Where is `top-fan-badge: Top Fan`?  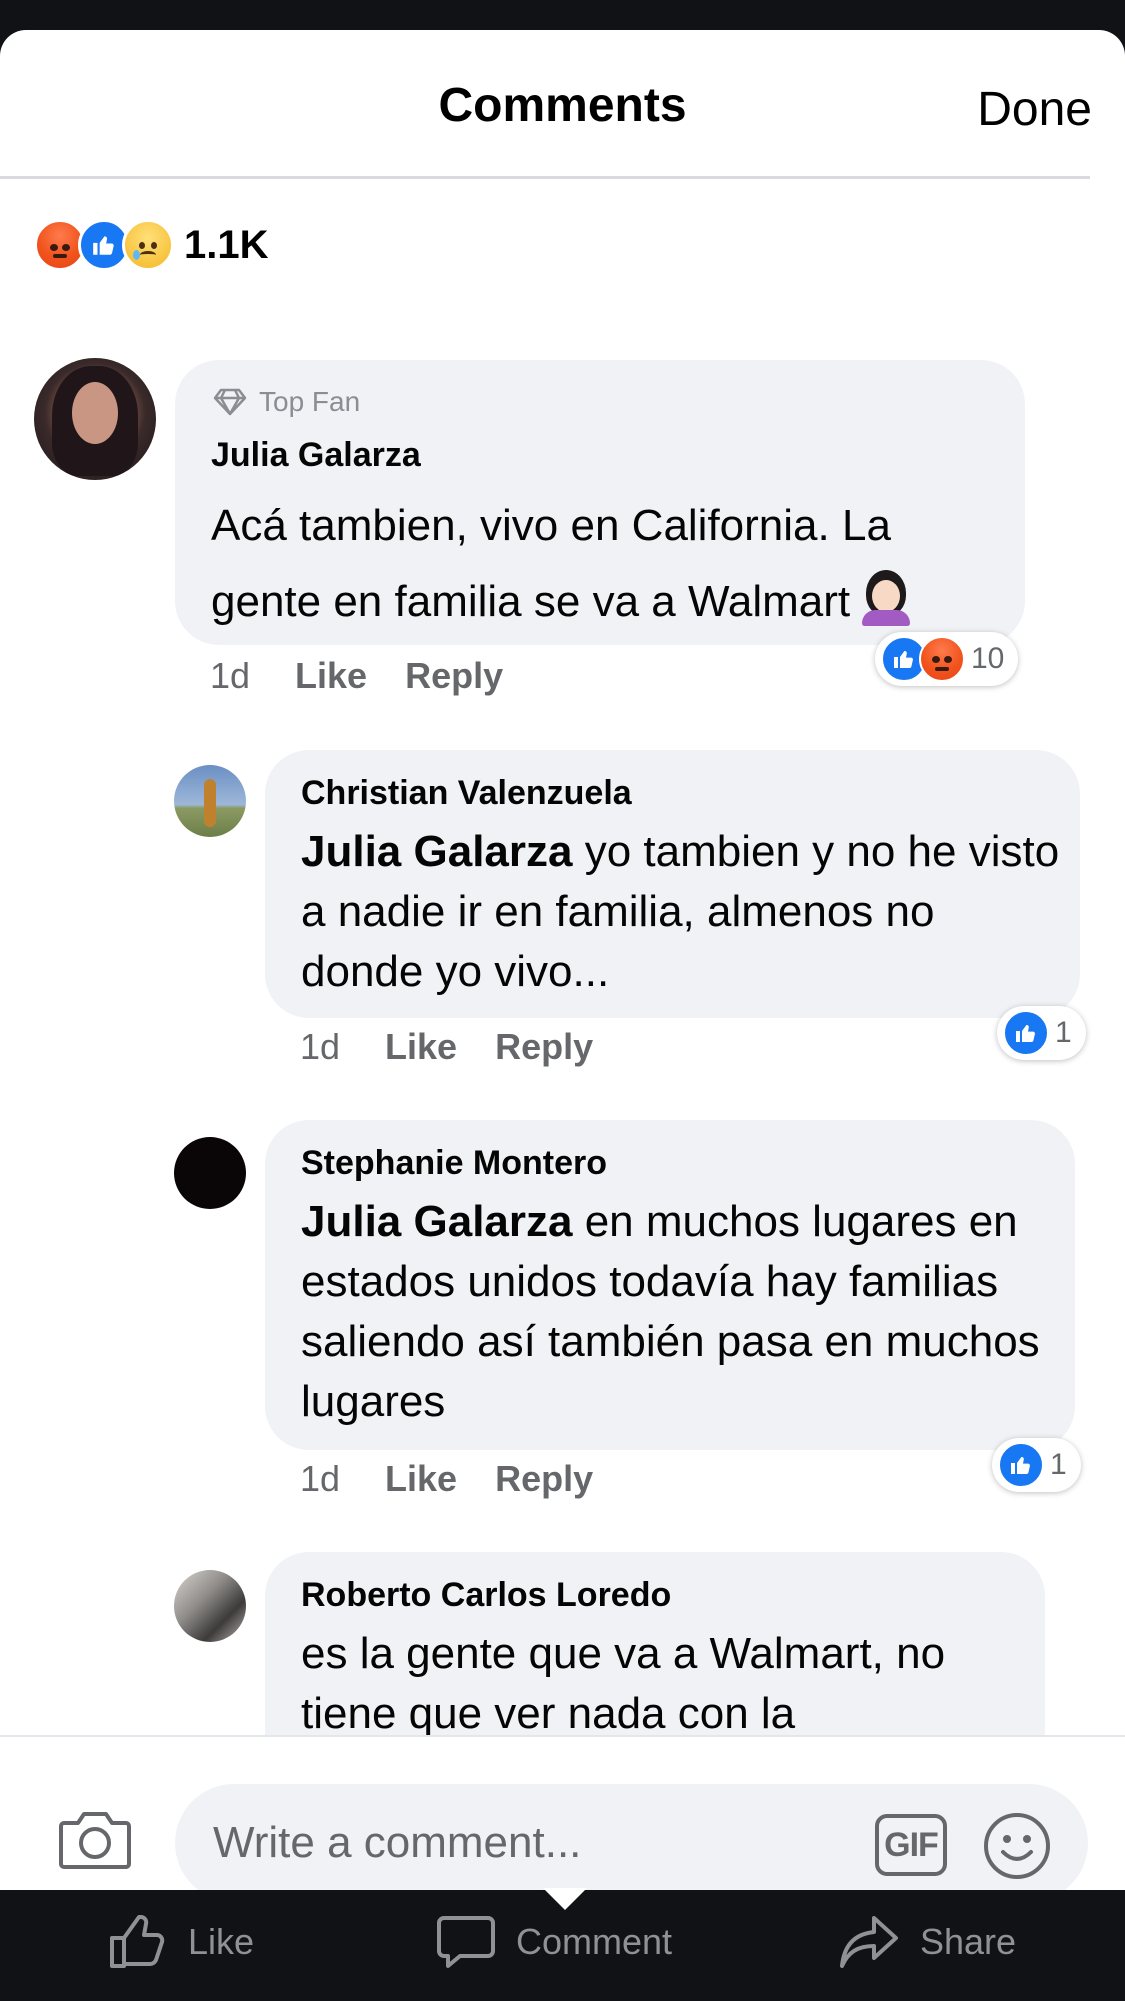 top-fan-badge: Top Fan is located at coordinates (286, 402).